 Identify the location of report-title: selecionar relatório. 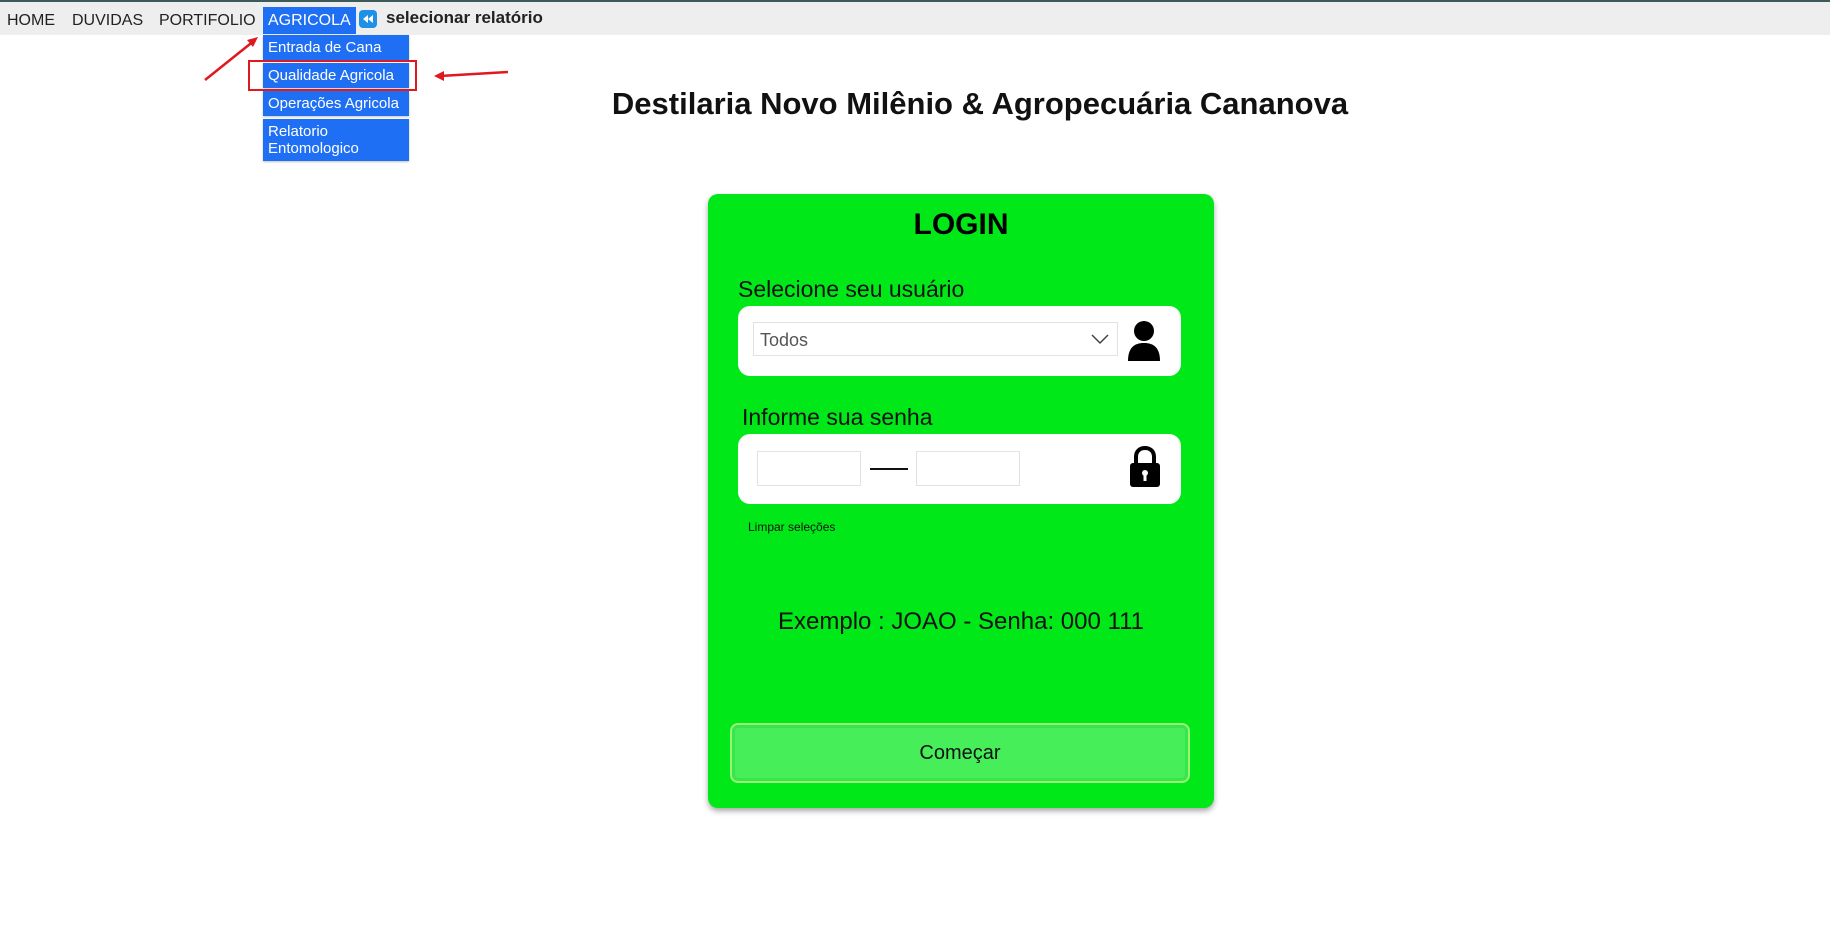
(464, 17).